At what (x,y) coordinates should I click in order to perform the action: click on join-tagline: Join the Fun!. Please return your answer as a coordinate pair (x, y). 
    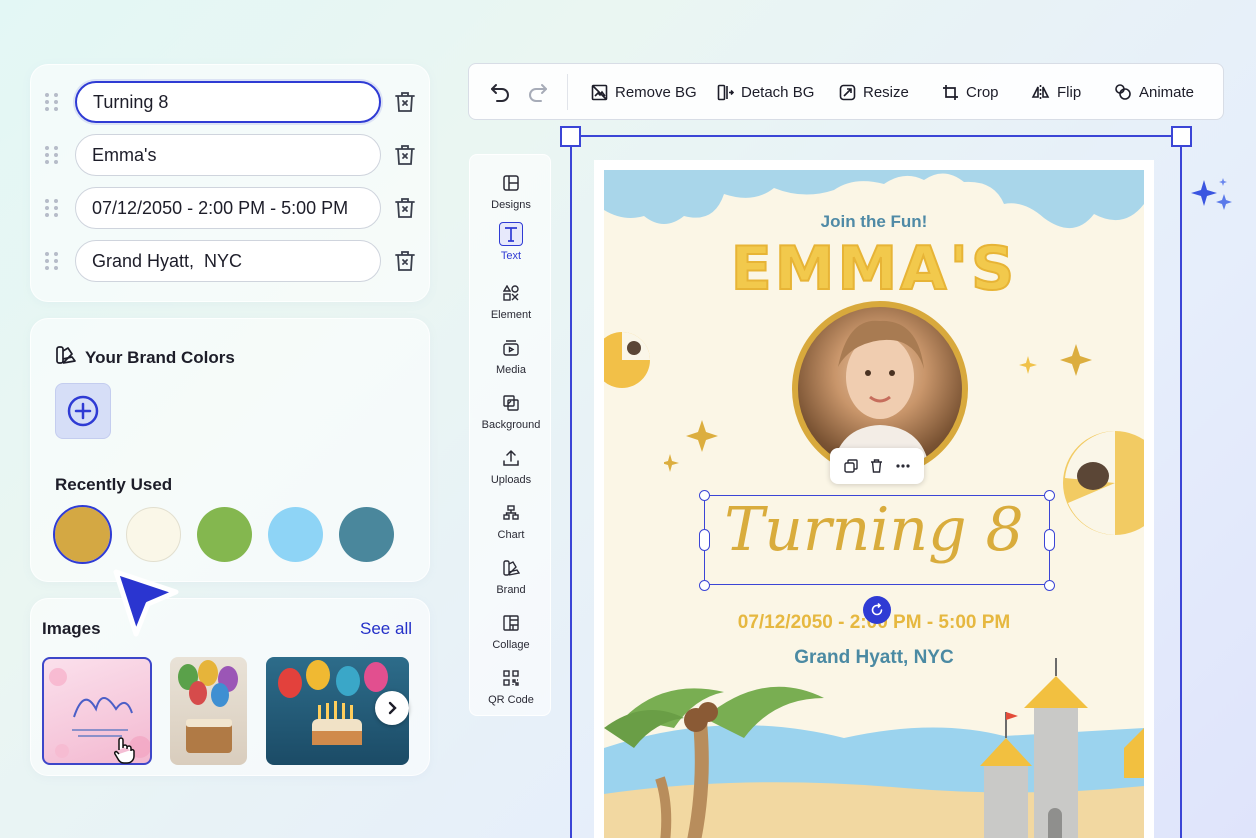
    Looking at the image, I should click on (874, 221).